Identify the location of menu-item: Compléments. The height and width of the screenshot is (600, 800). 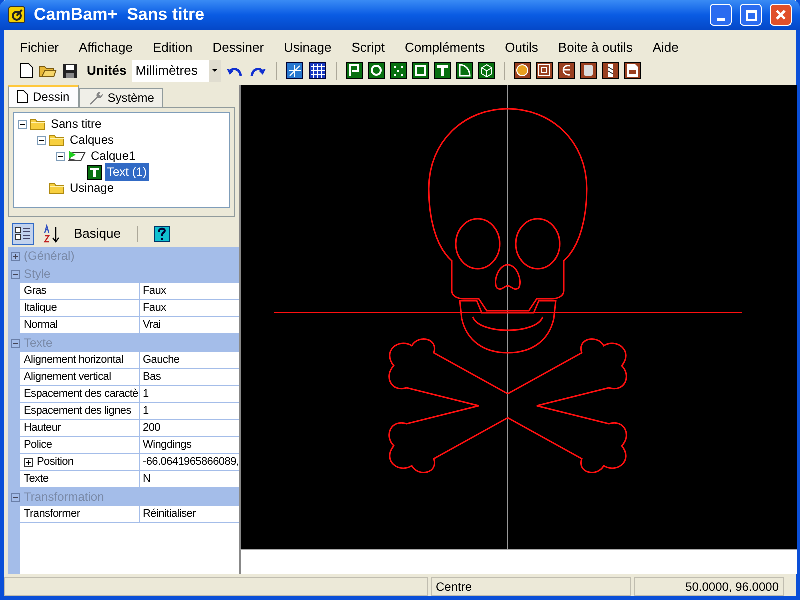
(445, 48).